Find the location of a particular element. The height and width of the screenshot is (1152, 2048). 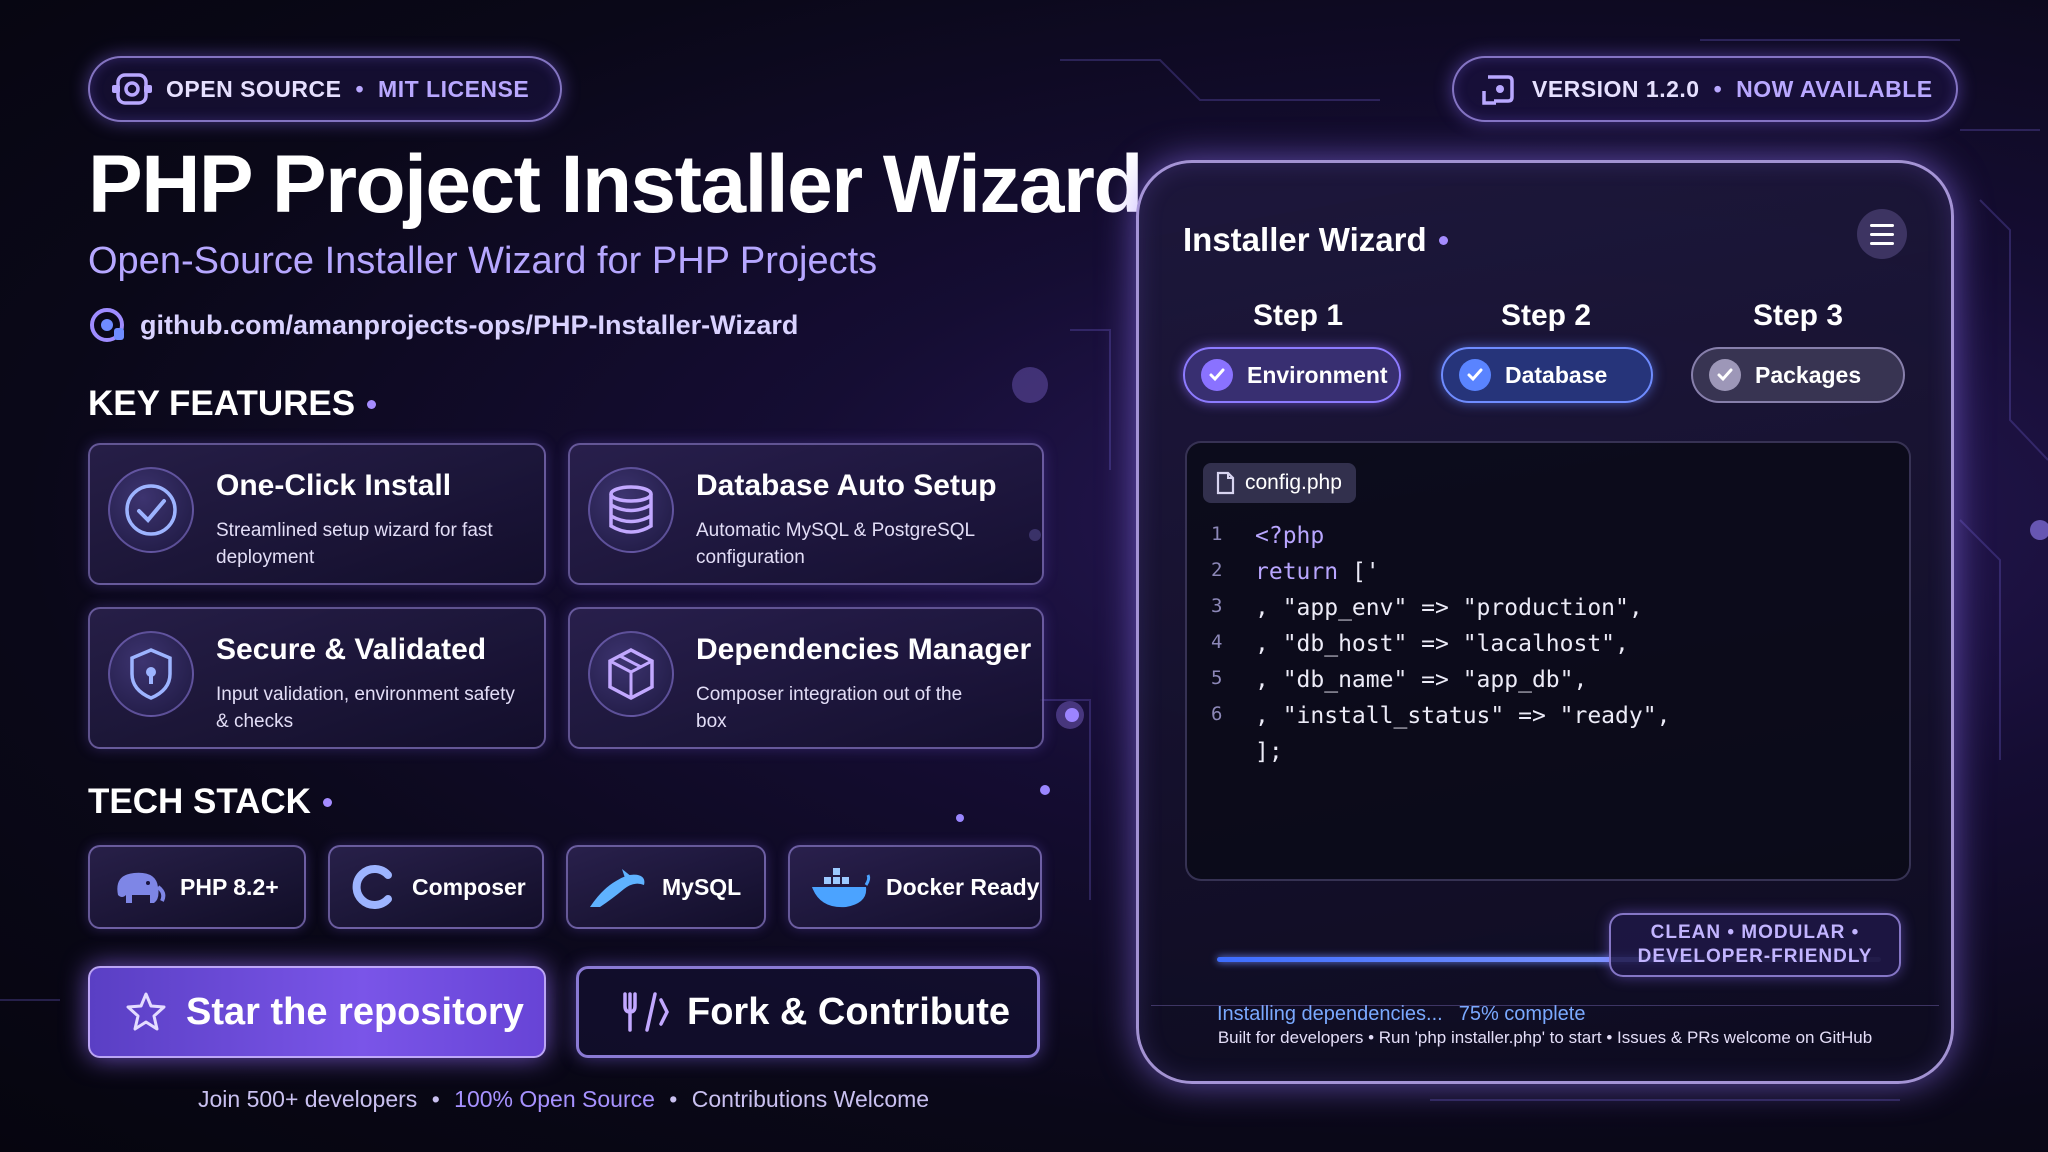

version-badge: VERSION 1.2.0 • NOW AVAILABLE is located at coordinates (1705, 89).